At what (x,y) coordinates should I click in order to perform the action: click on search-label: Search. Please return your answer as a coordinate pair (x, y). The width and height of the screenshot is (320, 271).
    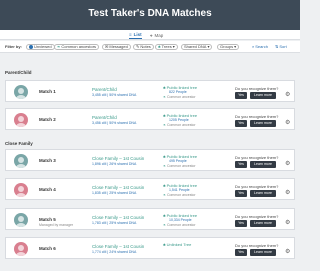
    Looking at the image, I should click on (261, 46).